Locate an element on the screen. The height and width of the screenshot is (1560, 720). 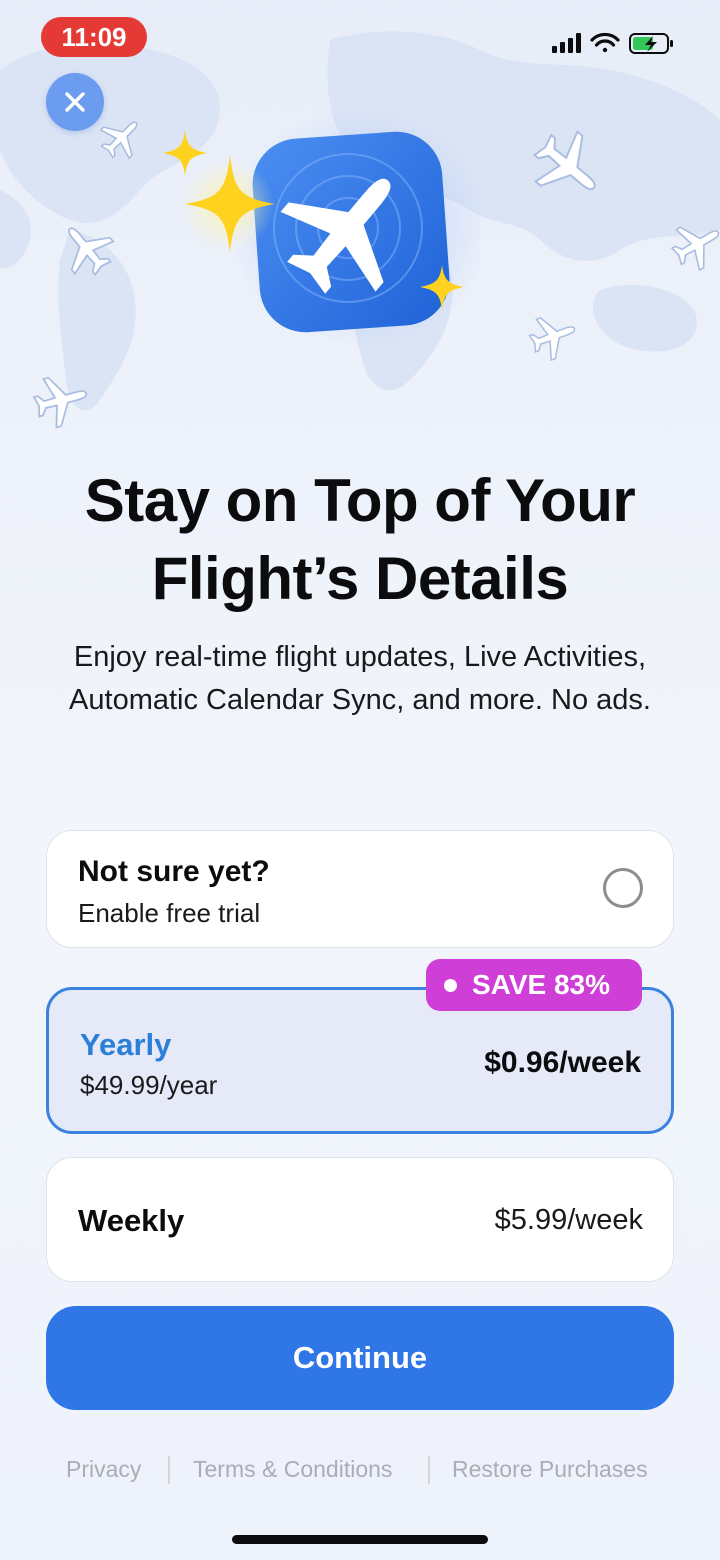
yearly-plan-name: Yearly is located at coordinates (126, 1044).